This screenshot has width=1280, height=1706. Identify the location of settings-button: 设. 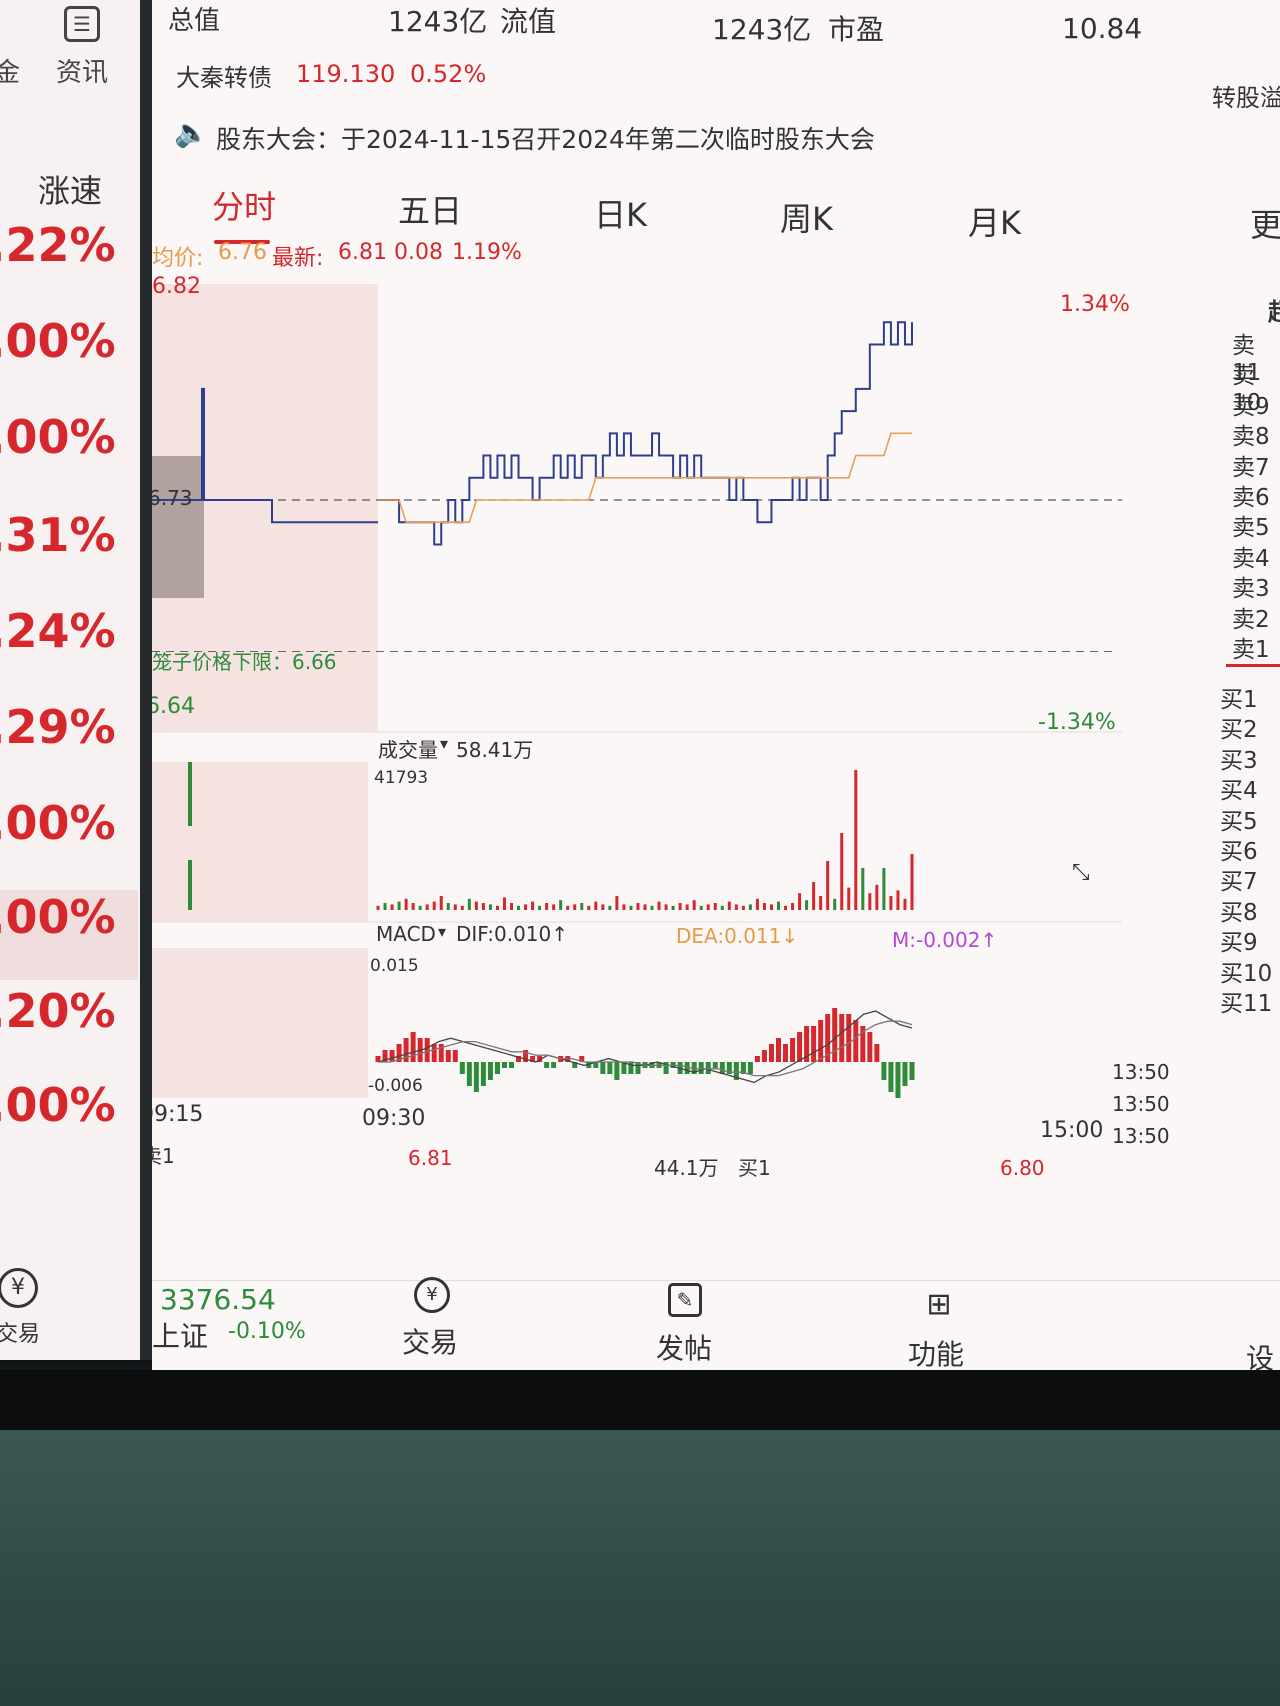
(1260, 1353).